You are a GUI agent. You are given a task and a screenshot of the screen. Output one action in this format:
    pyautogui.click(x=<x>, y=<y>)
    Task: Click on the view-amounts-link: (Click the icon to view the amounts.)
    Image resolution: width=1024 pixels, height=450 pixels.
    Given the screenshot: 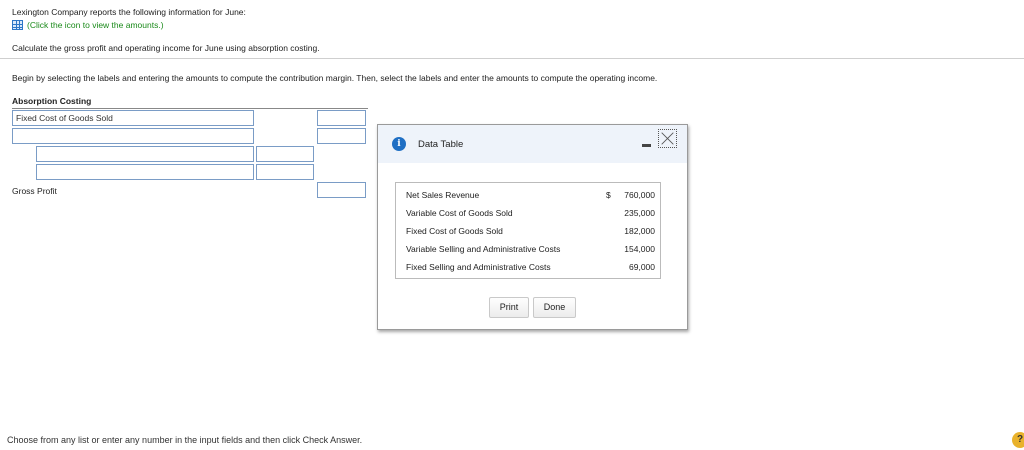 What is the action you would take?
    pyautogui.click(x=88, y=25)
    